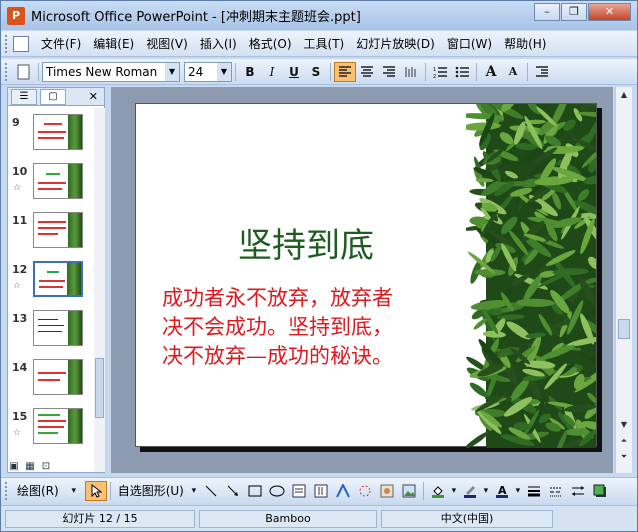 The height and width of the screenshot is (532, 638). Describe the element at coordinates (462, 72) in the screenshot. I see `bullet-list-icon` at that location.